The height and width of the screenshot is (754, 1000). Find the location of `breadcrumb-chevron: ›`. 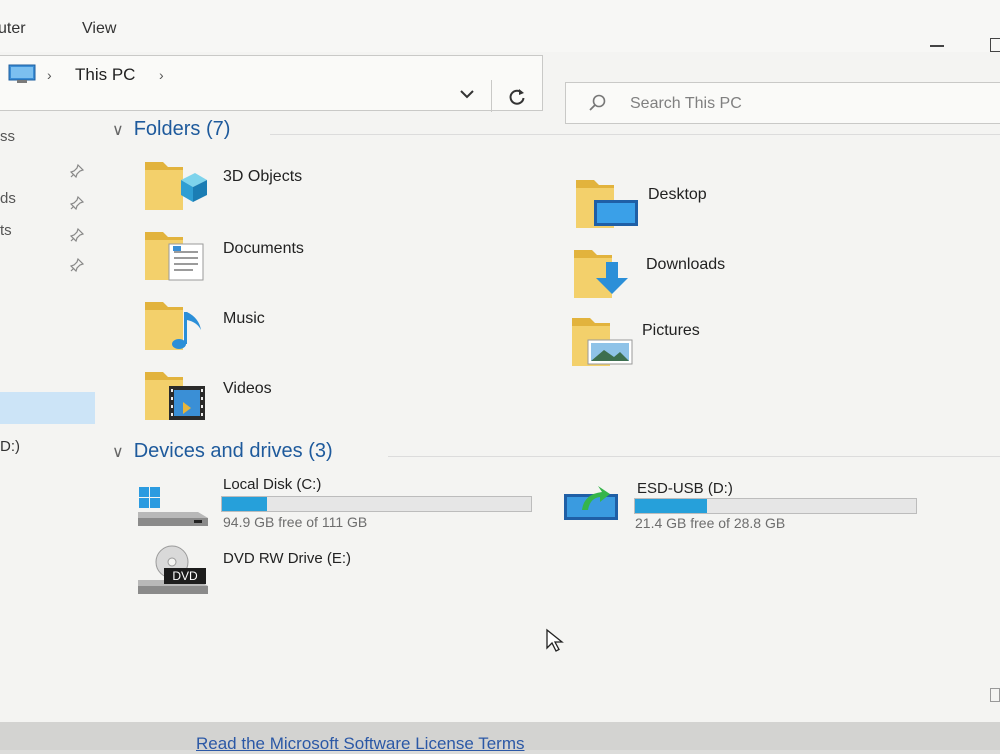

breadcrumb-chevron: › is located at coordinates (161, 75).